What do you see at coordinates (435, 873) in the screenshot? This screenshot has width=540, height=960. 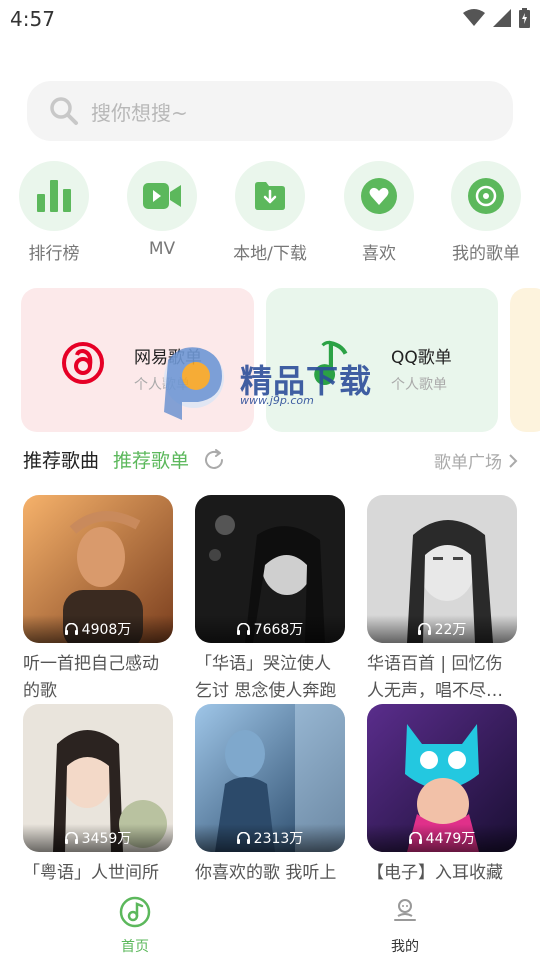 I see `playlist-title: 【电子】入耳收藏` at bounding box center [435, 873].